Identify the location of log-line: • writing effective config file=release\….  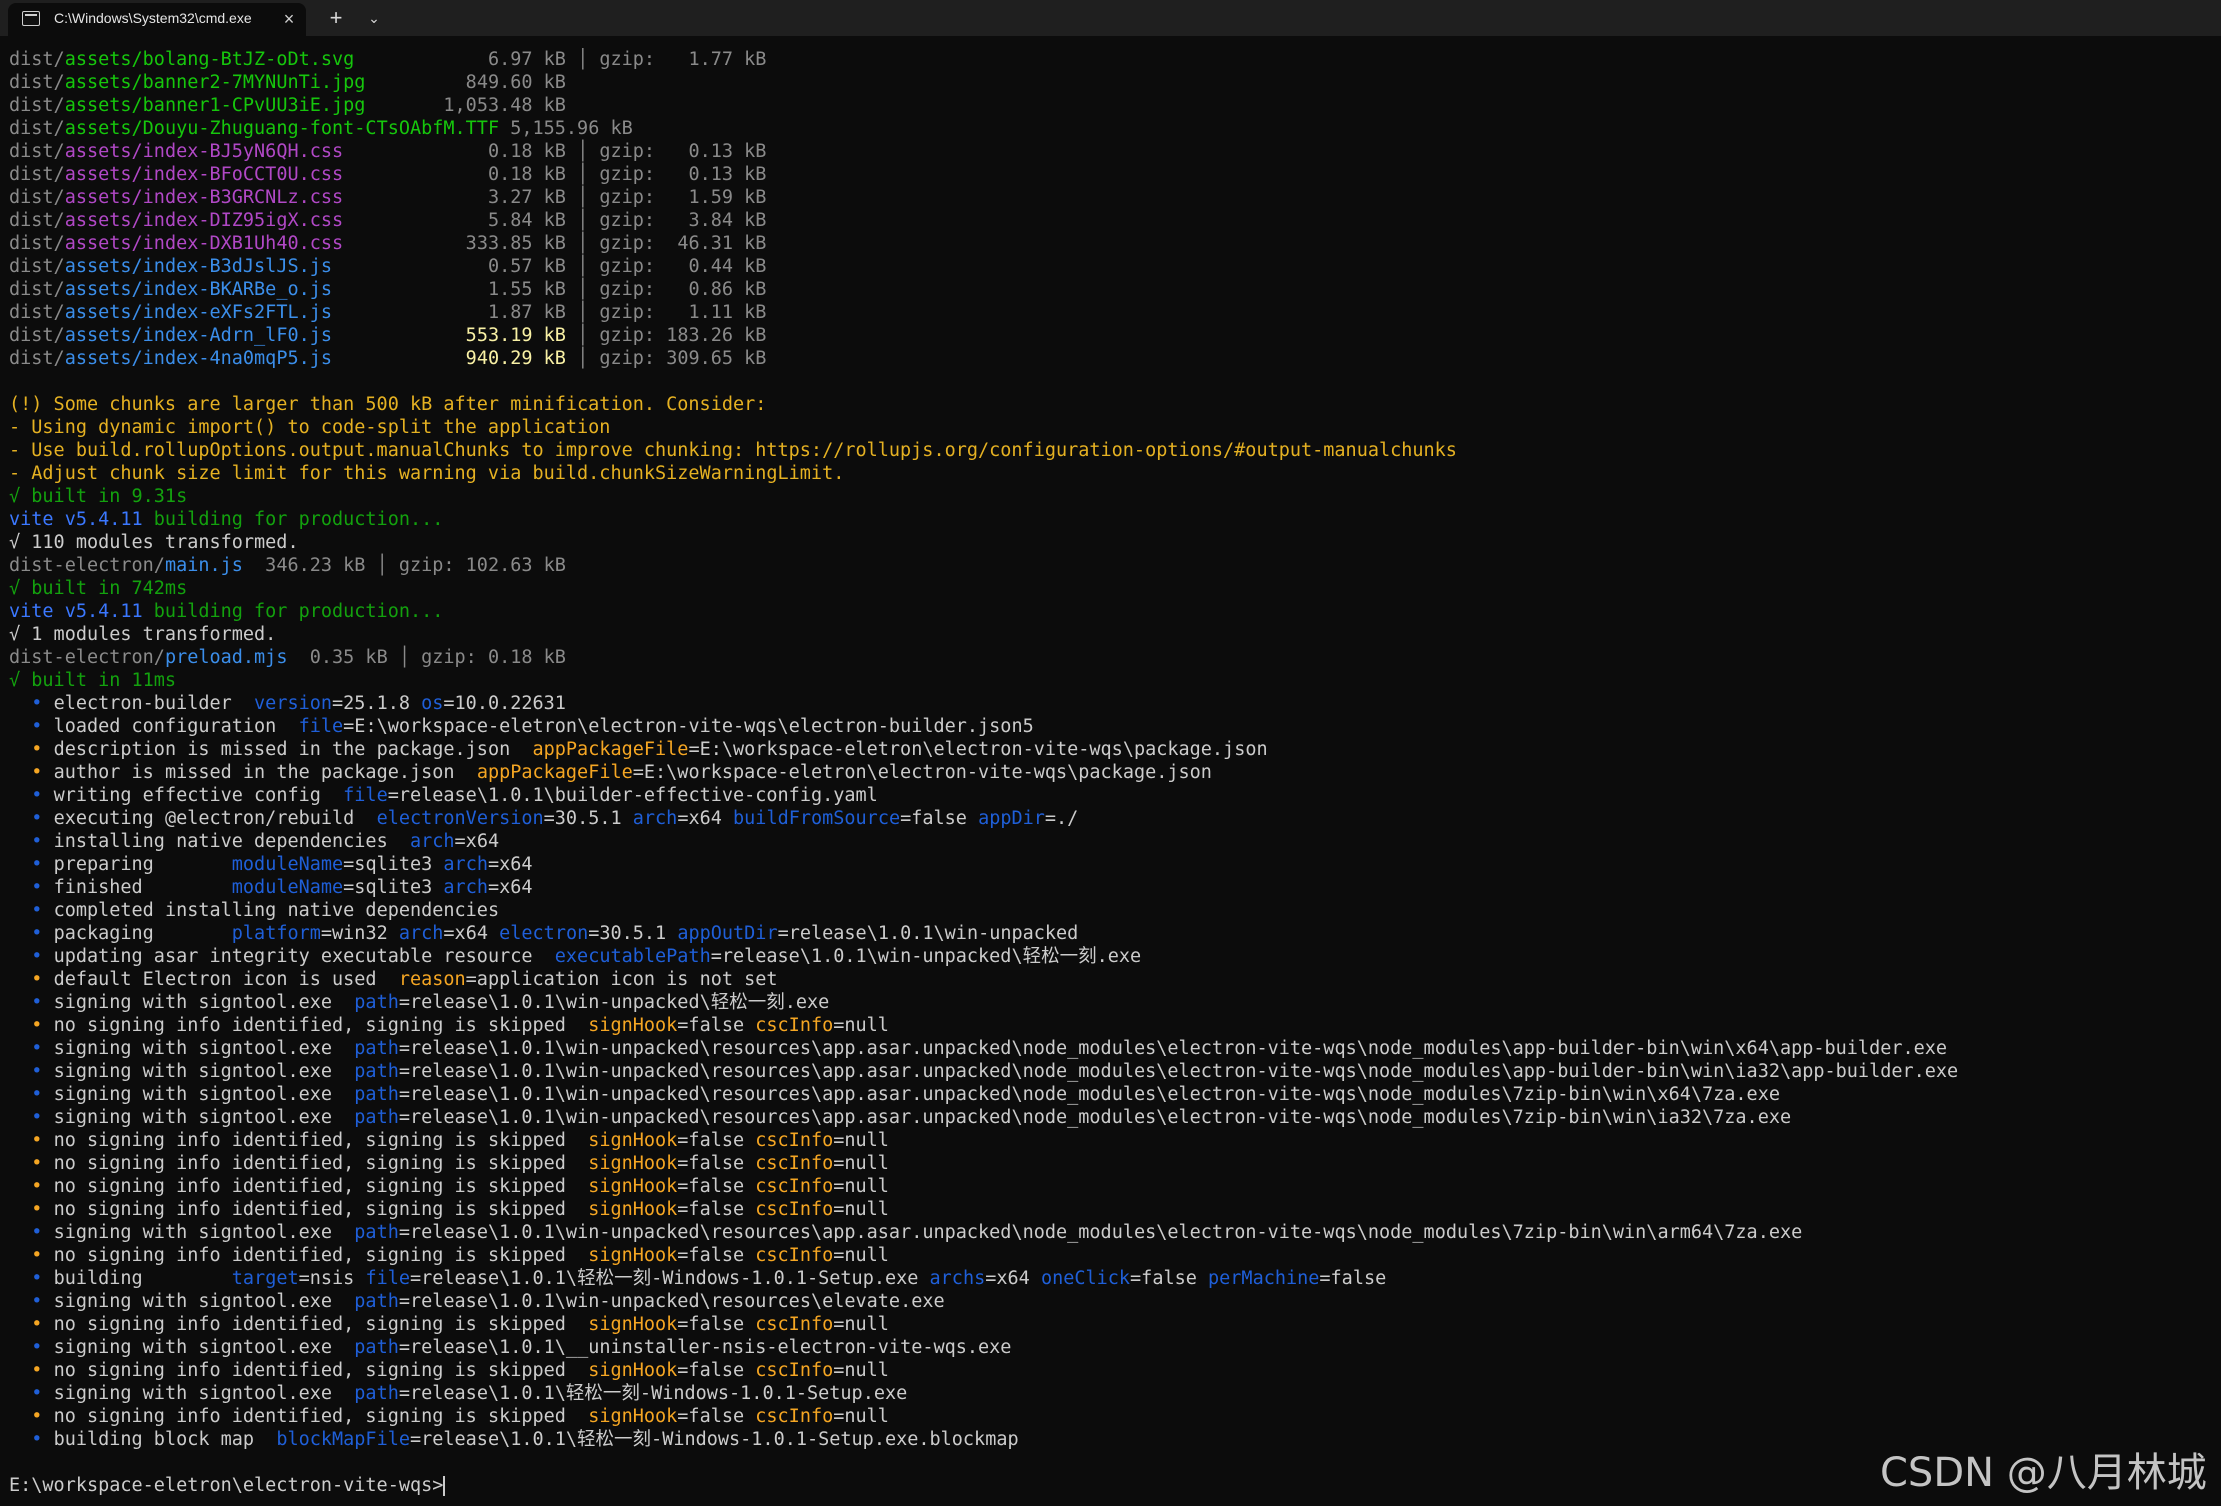
(1111, 795).